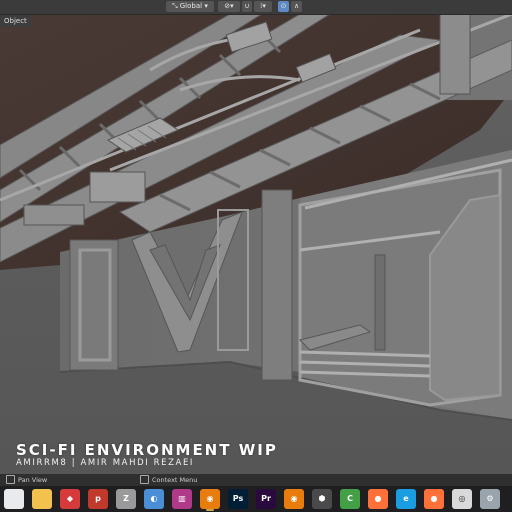 This screenshot has width=512, height=512. I want to click on object-mode-label: Object, so click(15, 21).